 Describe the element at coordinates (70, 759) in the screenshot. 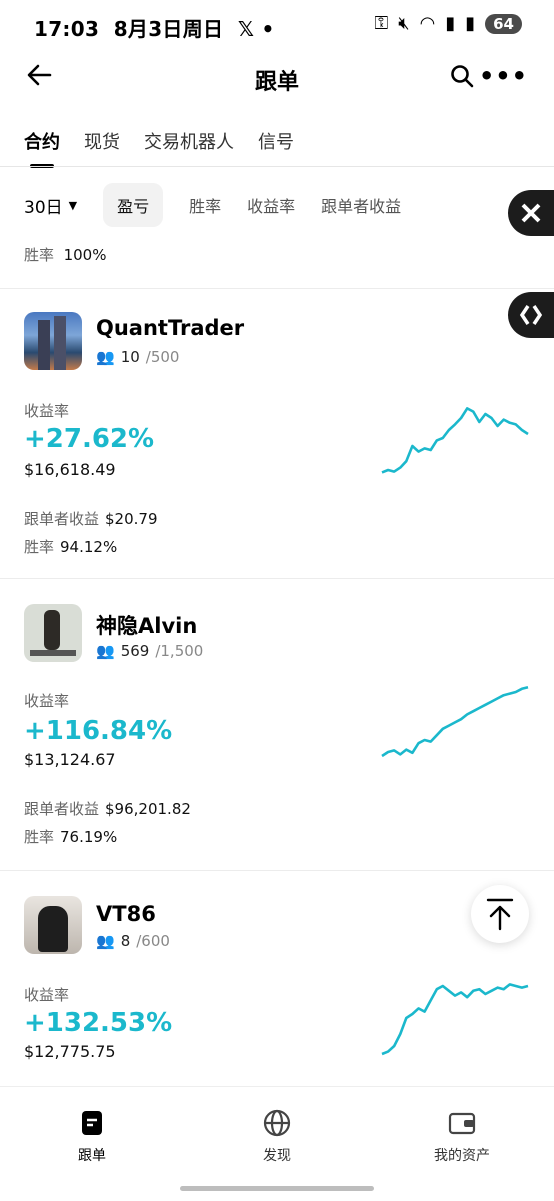

I see `pnl-value: $13,124.67` at that location.